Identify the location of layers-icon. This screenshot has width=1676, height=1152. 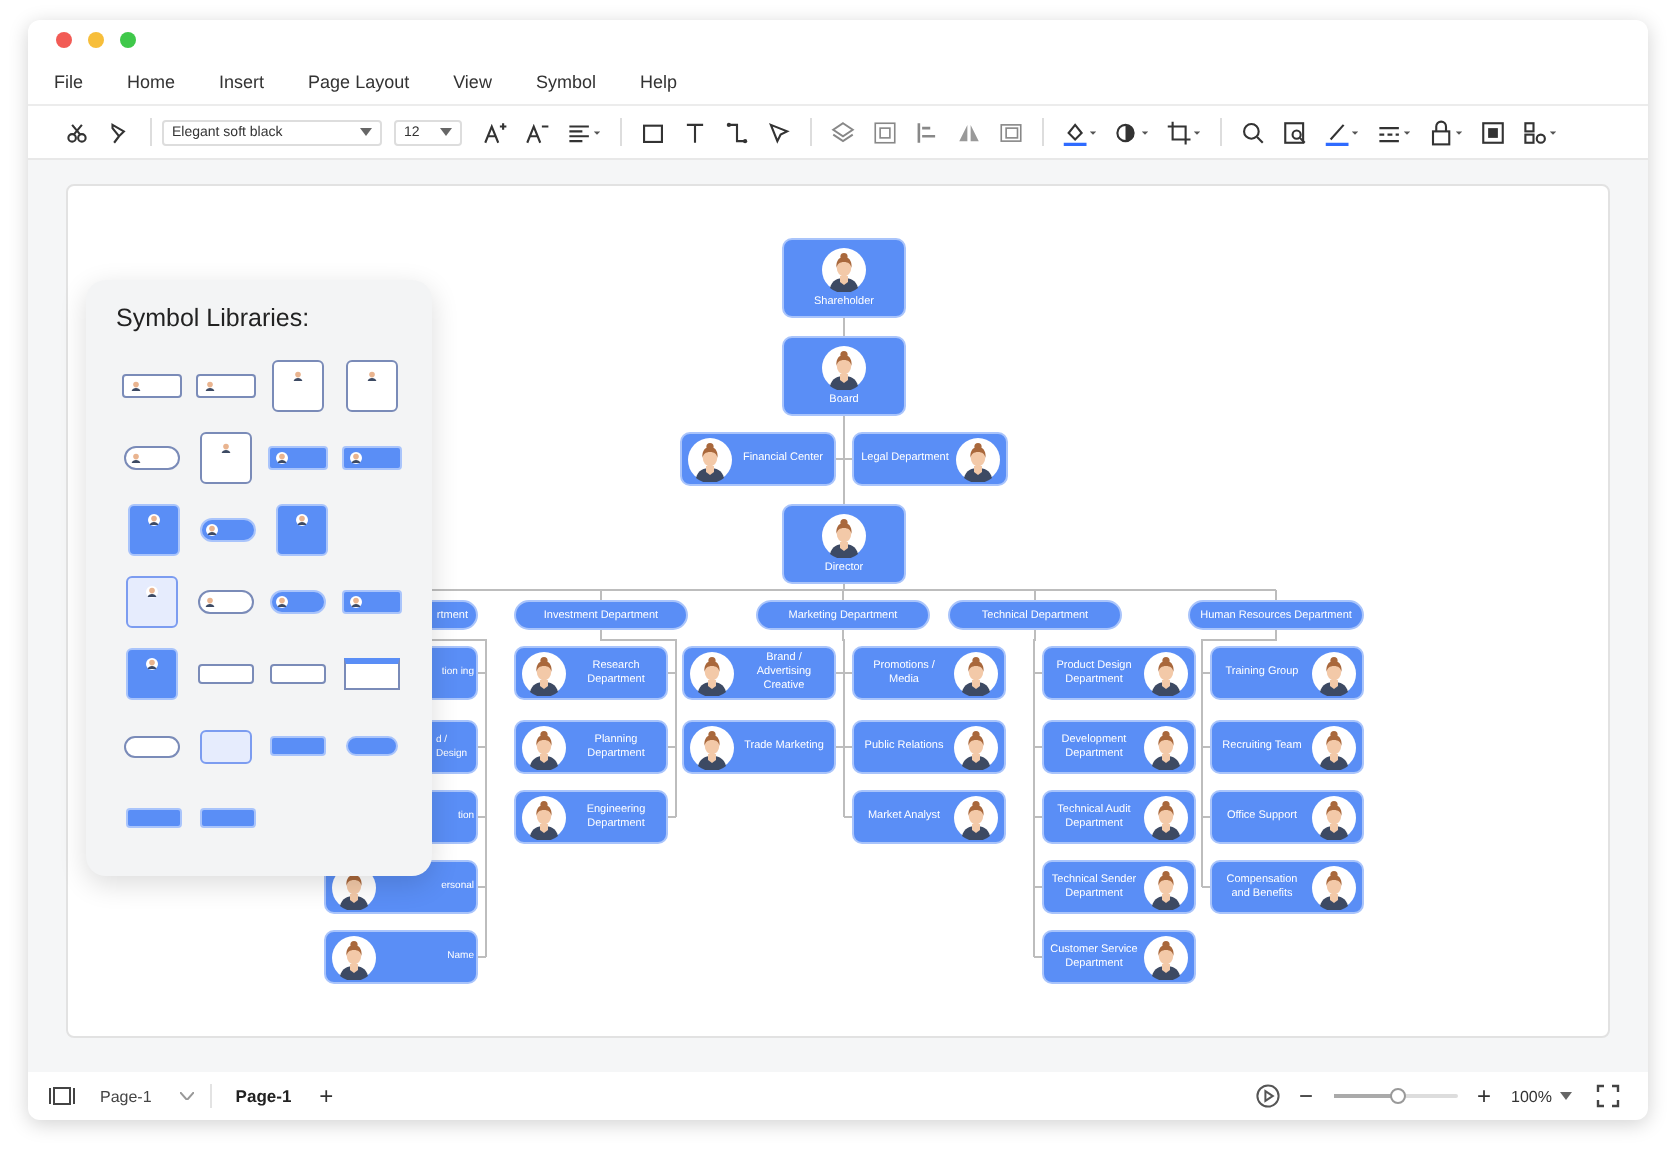
(843, 132).